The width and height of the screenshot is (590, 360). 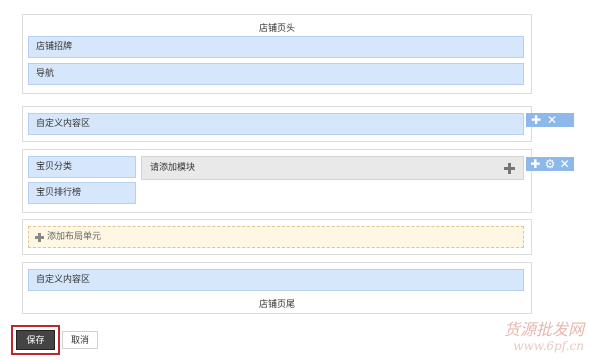 What do you see at coordinates (548, 346) in the screenshot?
I see `watermark-line2: www.6pf.cn` at bounding box center [548, 346].